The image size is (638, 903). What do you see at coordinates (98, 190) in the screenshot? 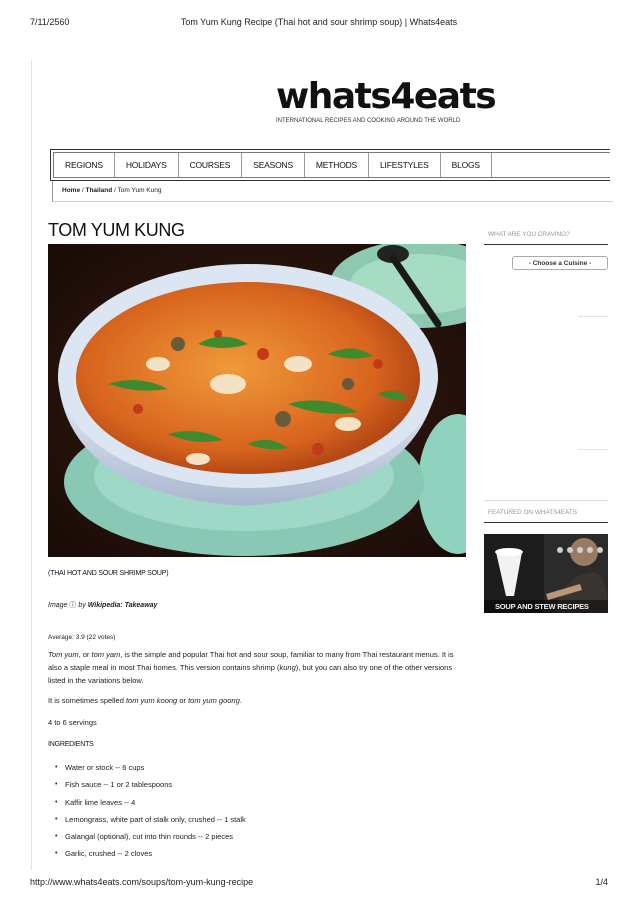
I see `breadcrumb-region-link: Thailand` at bounding box center [98, 190].